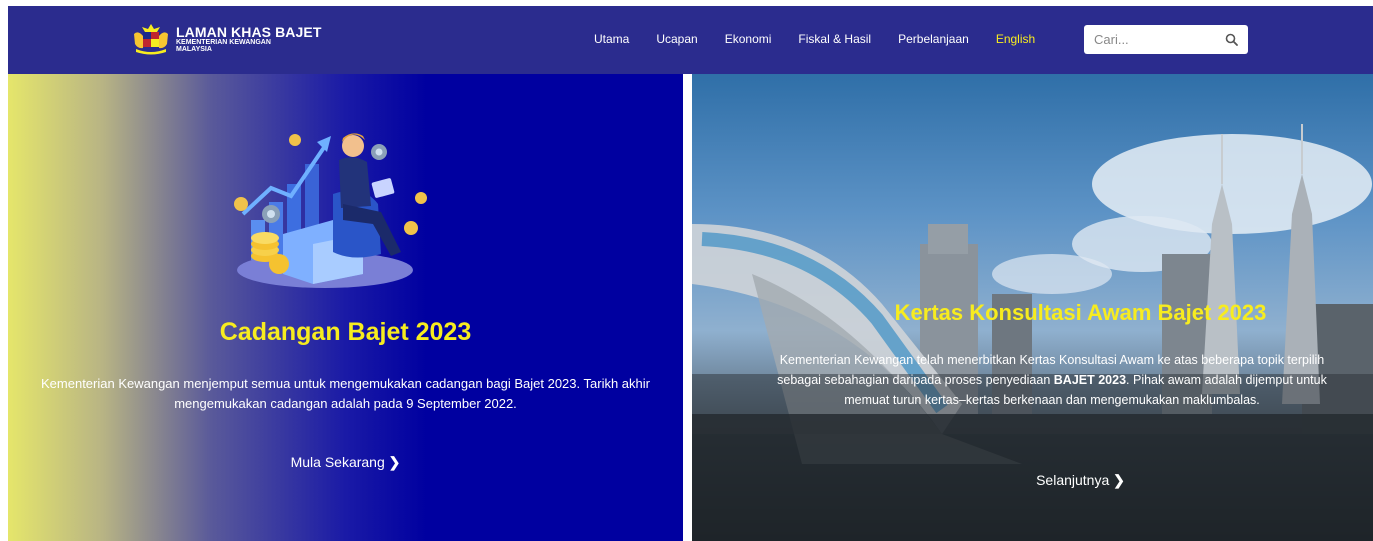 The width and height of the screenshot is (1373, 541). Describe the element at coordinates (1154, 39) in the screenshot. I see `search-input` at that location.